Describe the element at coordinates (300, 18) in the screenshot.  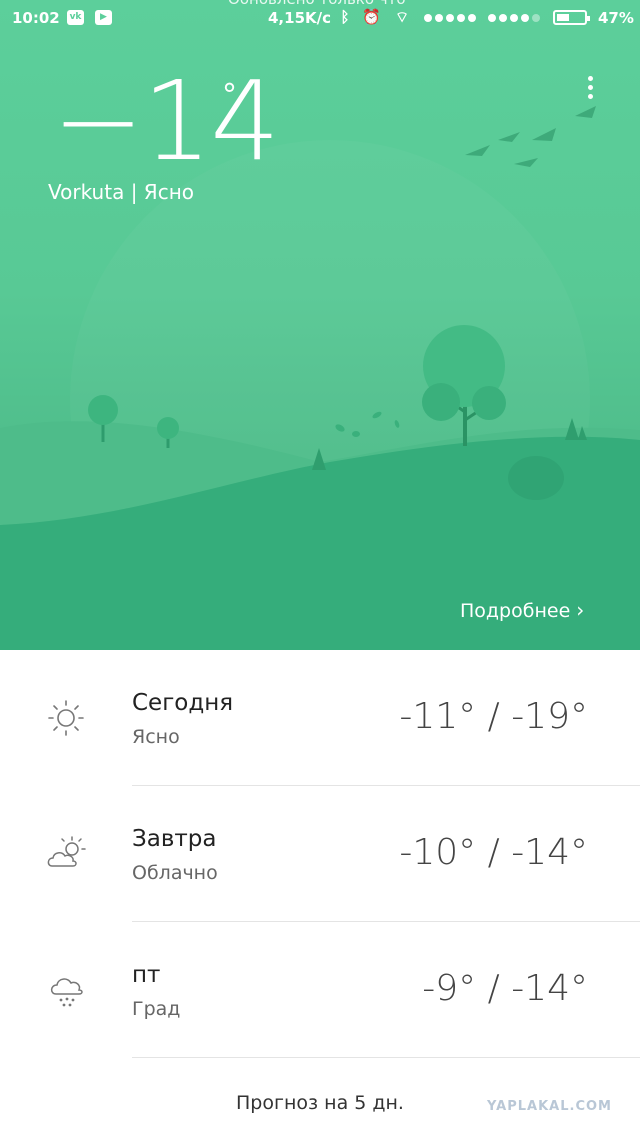
I see `network-speed: 4,15K/c` at that location.